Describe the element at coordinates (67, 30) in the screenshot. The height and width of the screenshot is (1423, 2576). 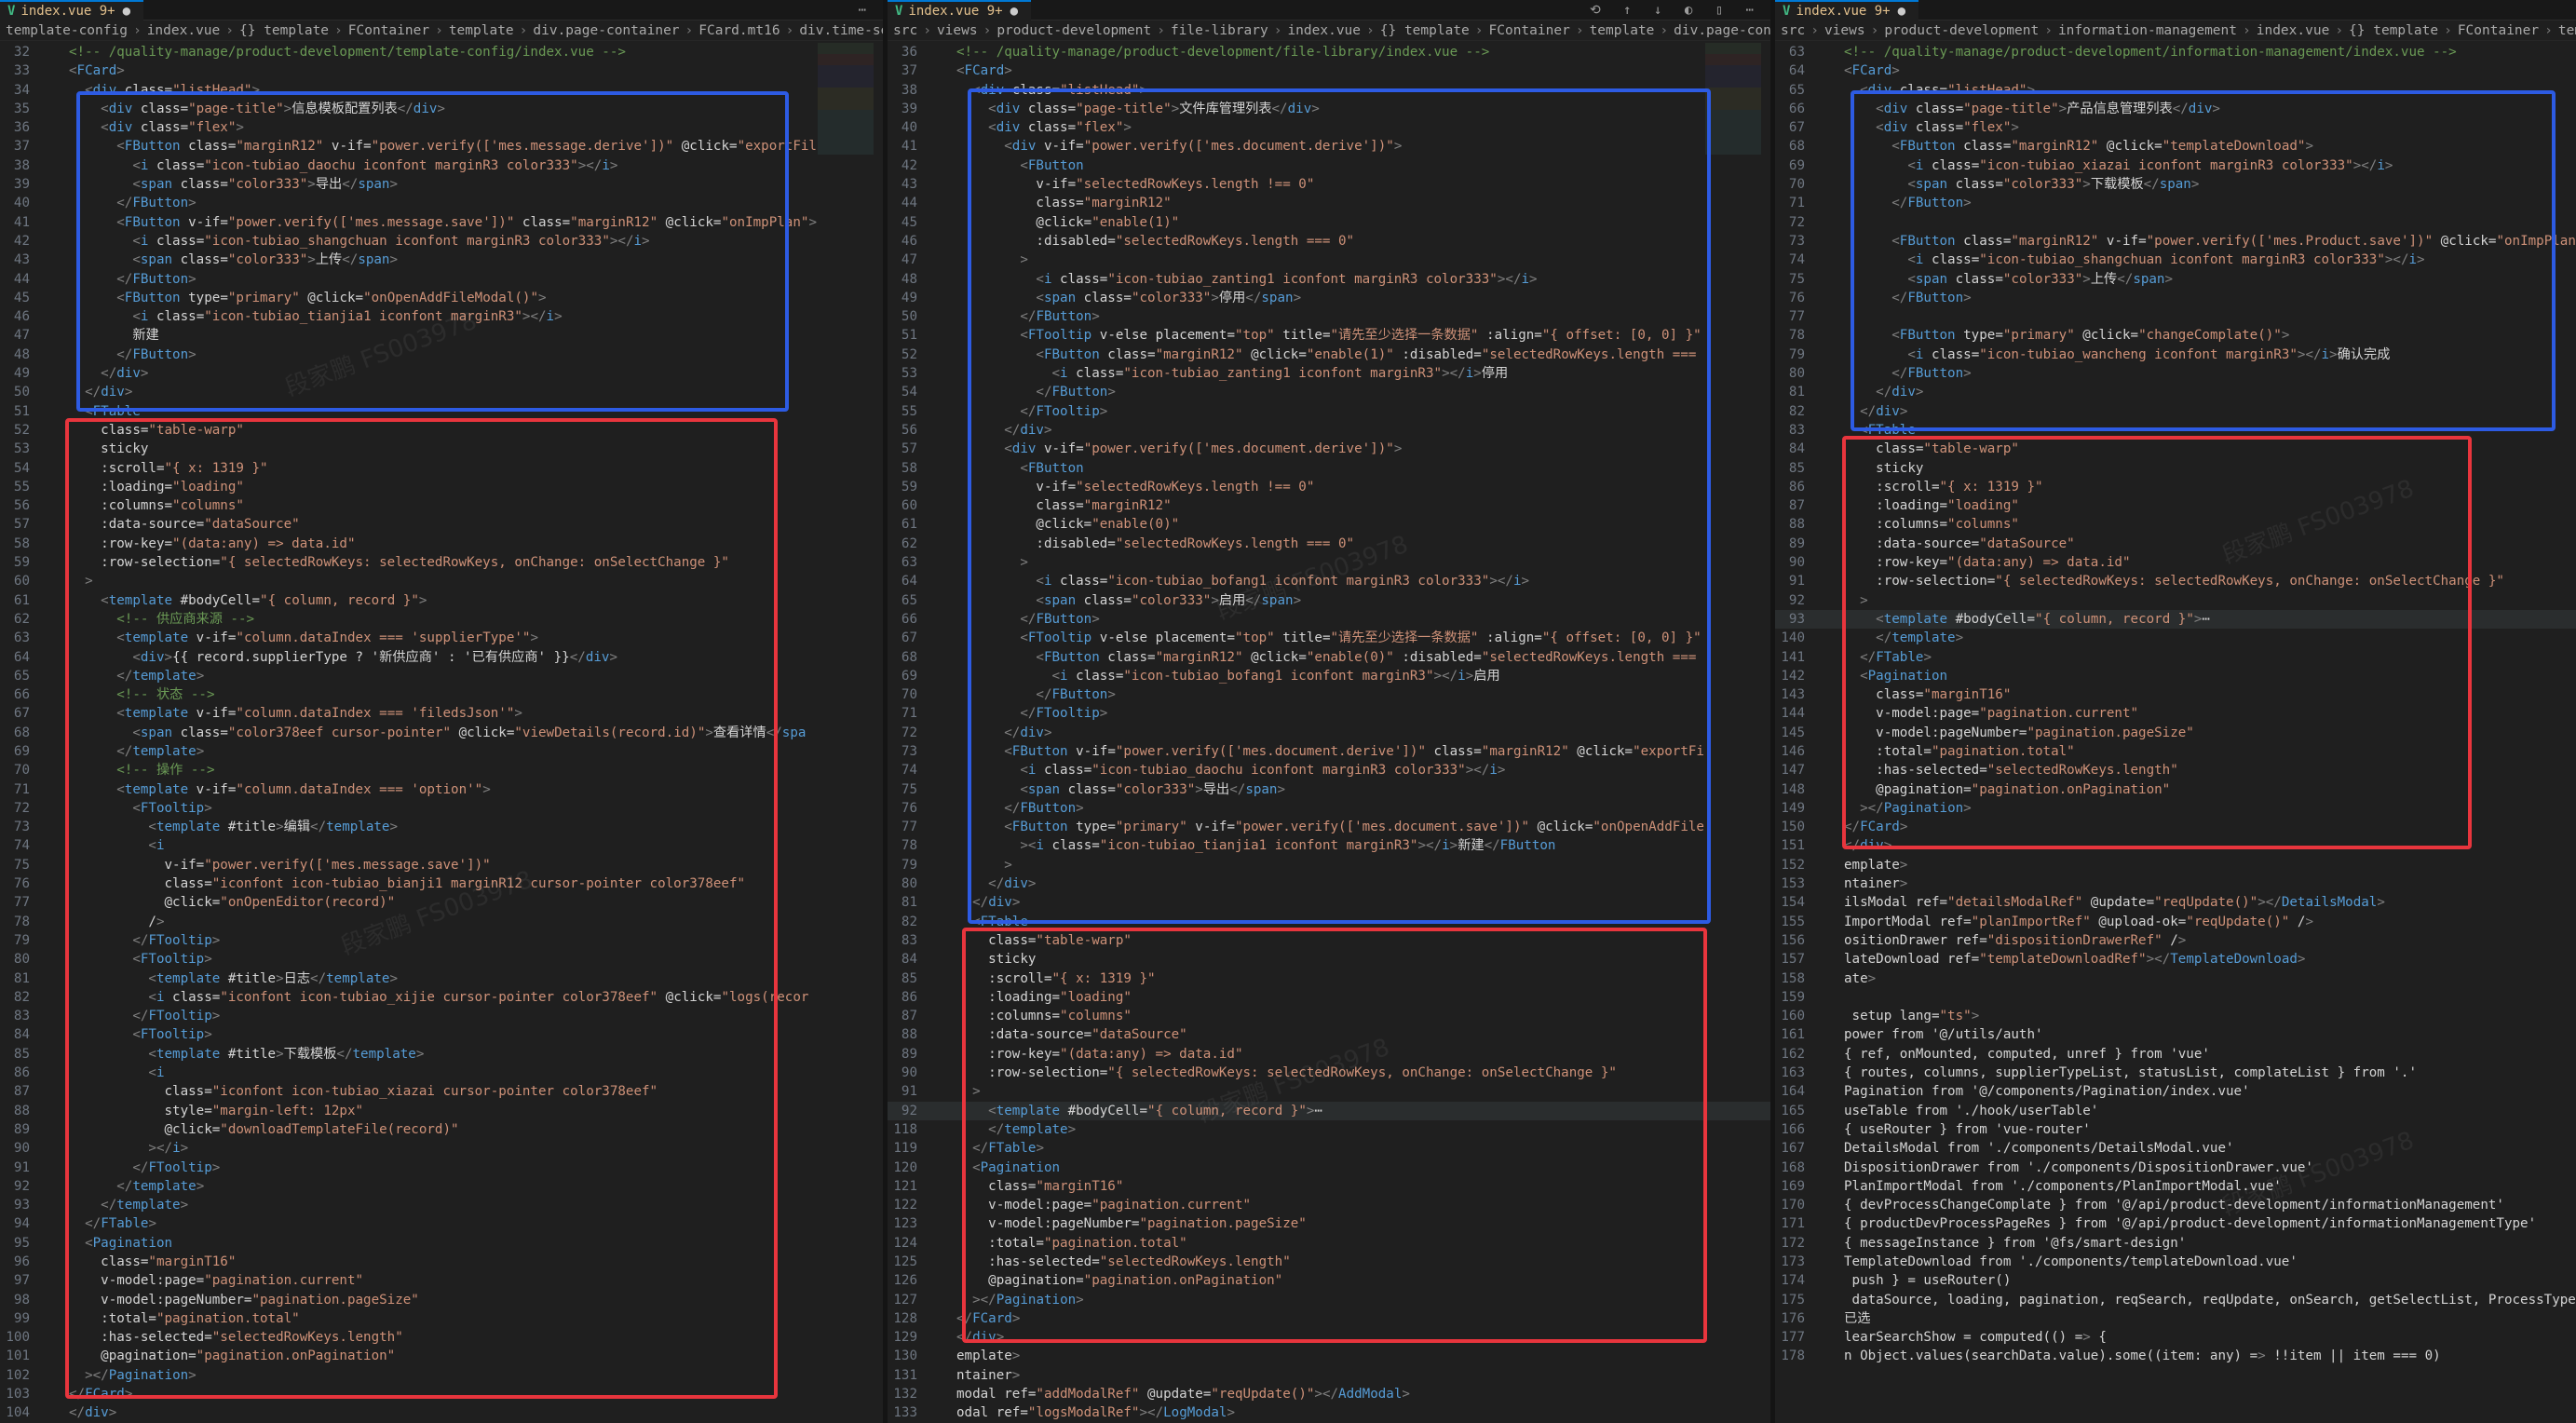
I see `breadcrumb-item: template-config` at that location.